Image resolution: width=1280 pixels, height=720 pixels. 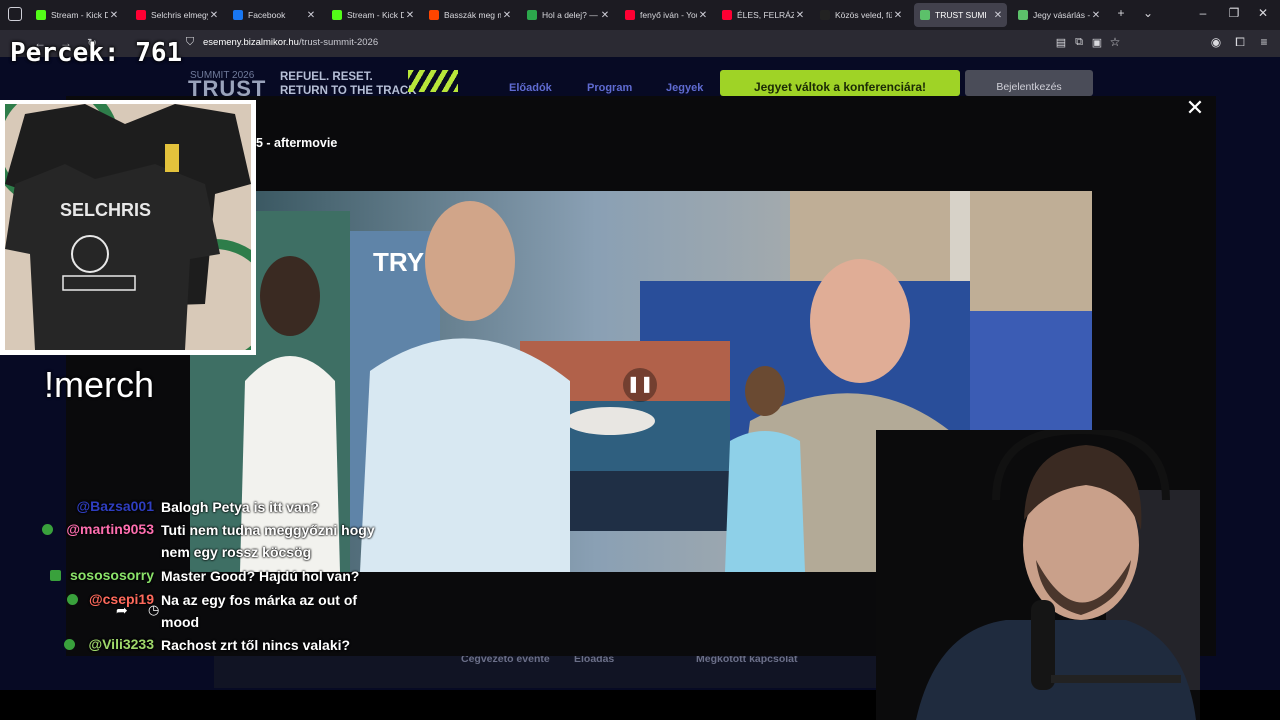 What do you see at coordinates (190, 42) in the screenshot?
I see `site-info-icon: ⛉` at bounding box center [190, 42].